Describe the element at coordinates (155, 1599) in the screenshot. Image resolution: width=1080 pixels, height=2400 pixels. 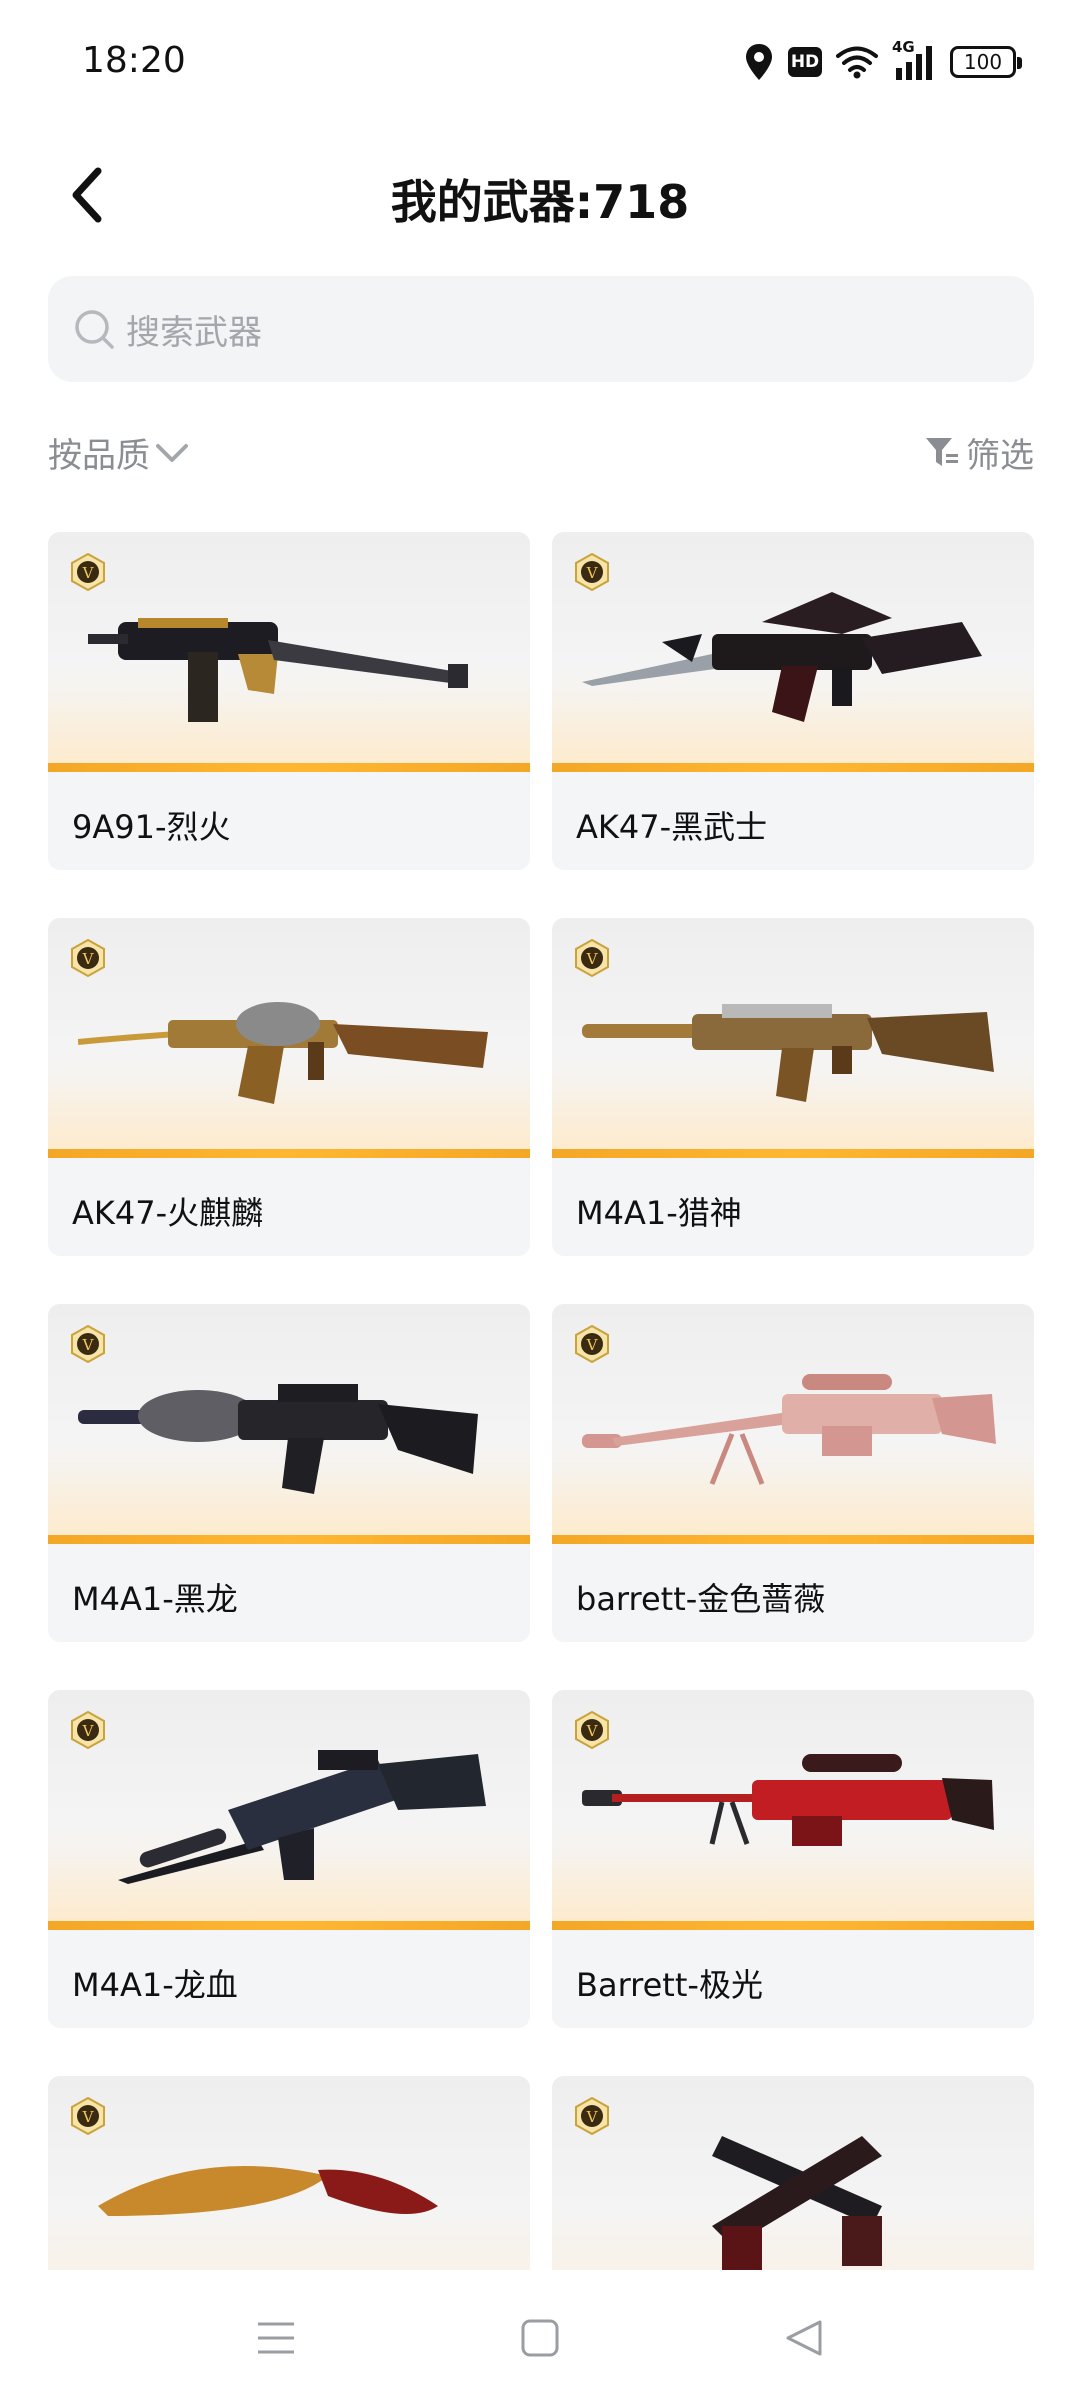
I see `weapon-name: M4A1-黑龙` at that location.